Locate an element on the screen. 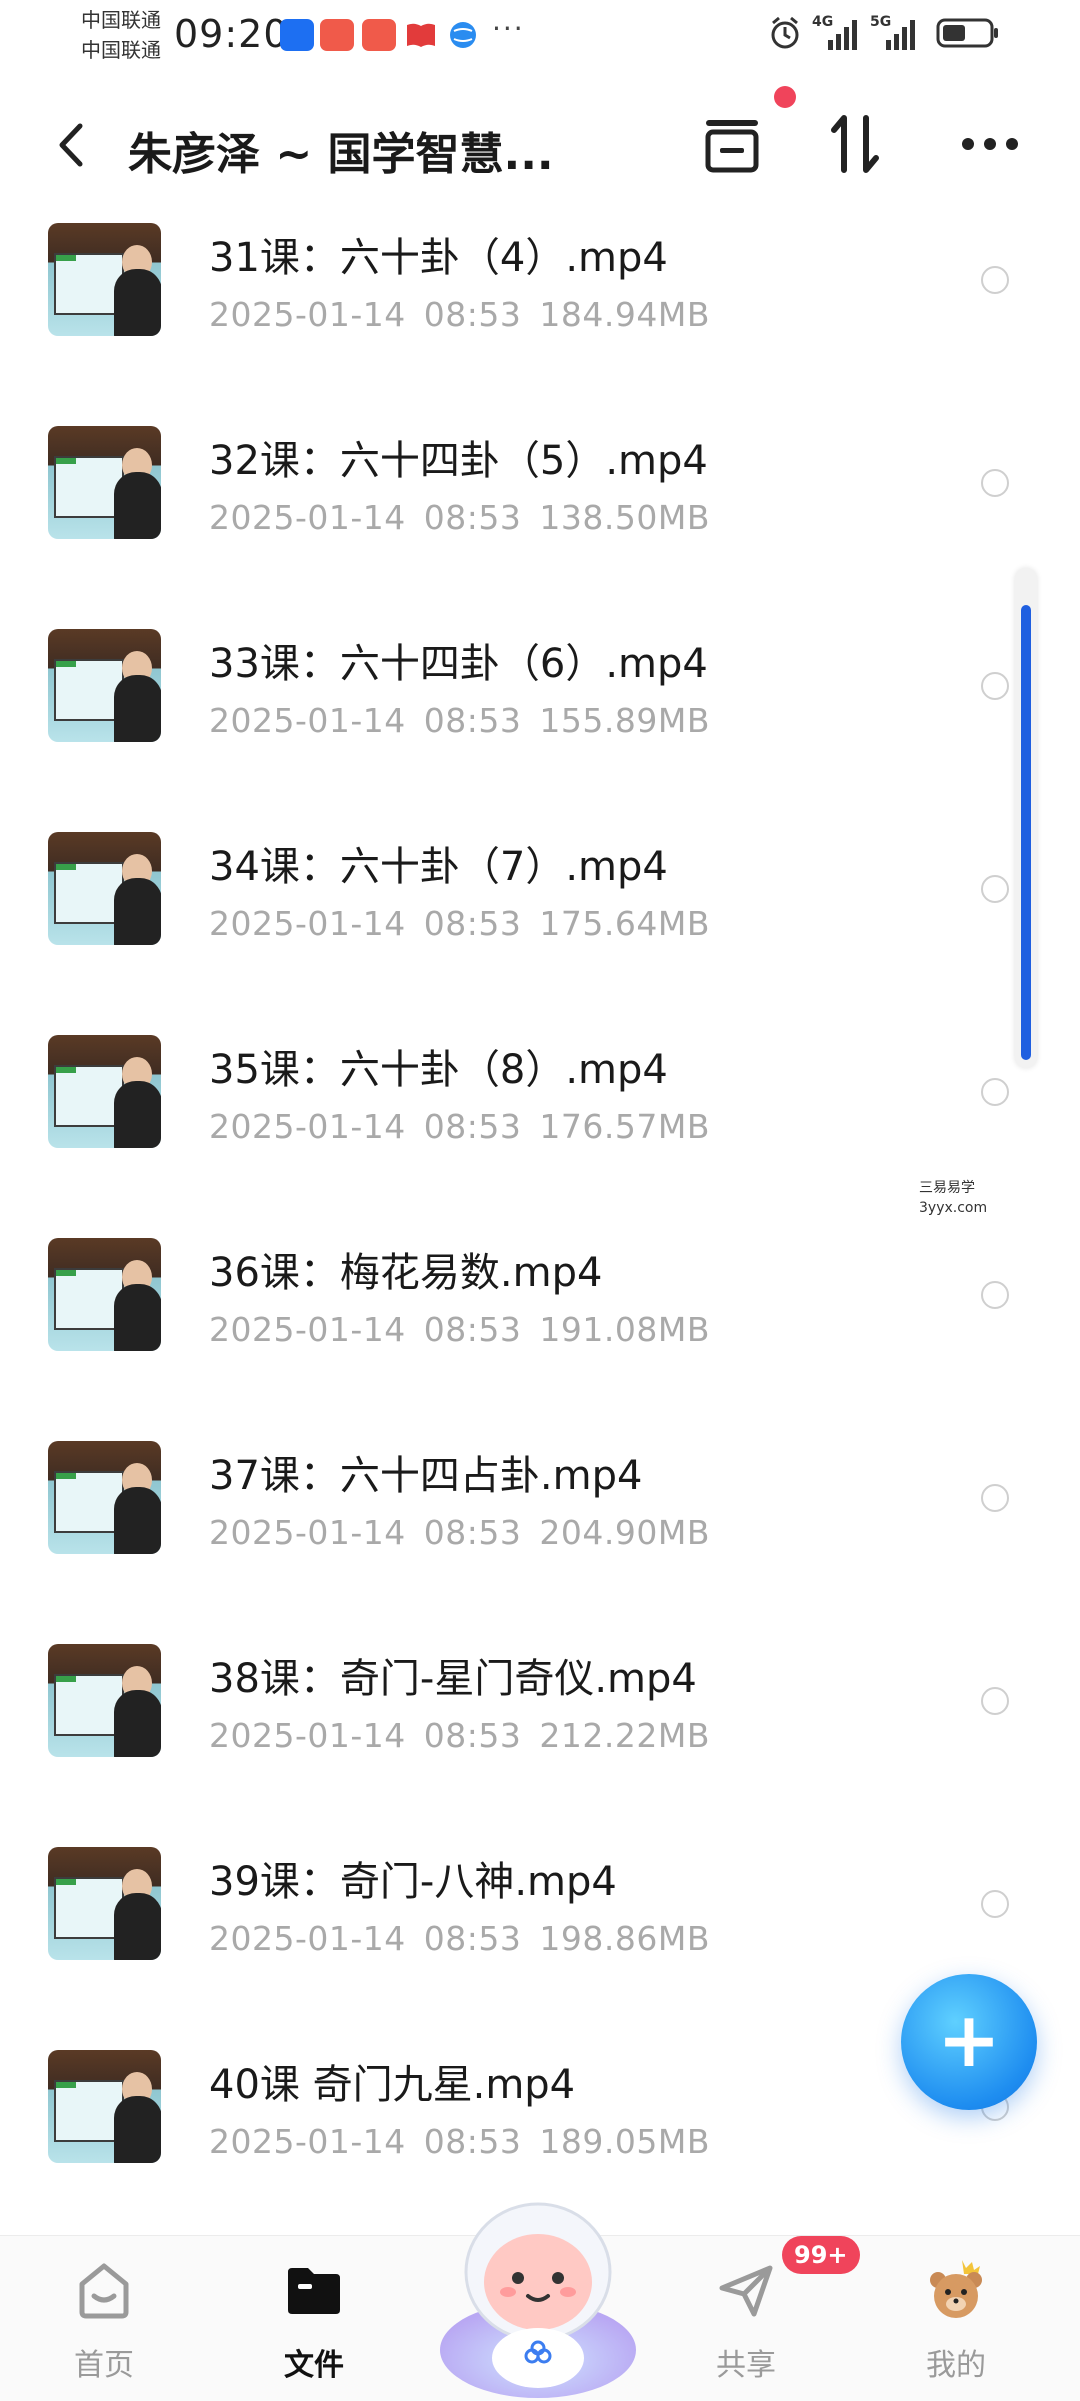 The width and height of the screenshot is (1080, 2401). file-row: 33课：六十四卦（6）.mp4 2025-01-14 08:53 155.89MB is located at coordinates (540, 710).